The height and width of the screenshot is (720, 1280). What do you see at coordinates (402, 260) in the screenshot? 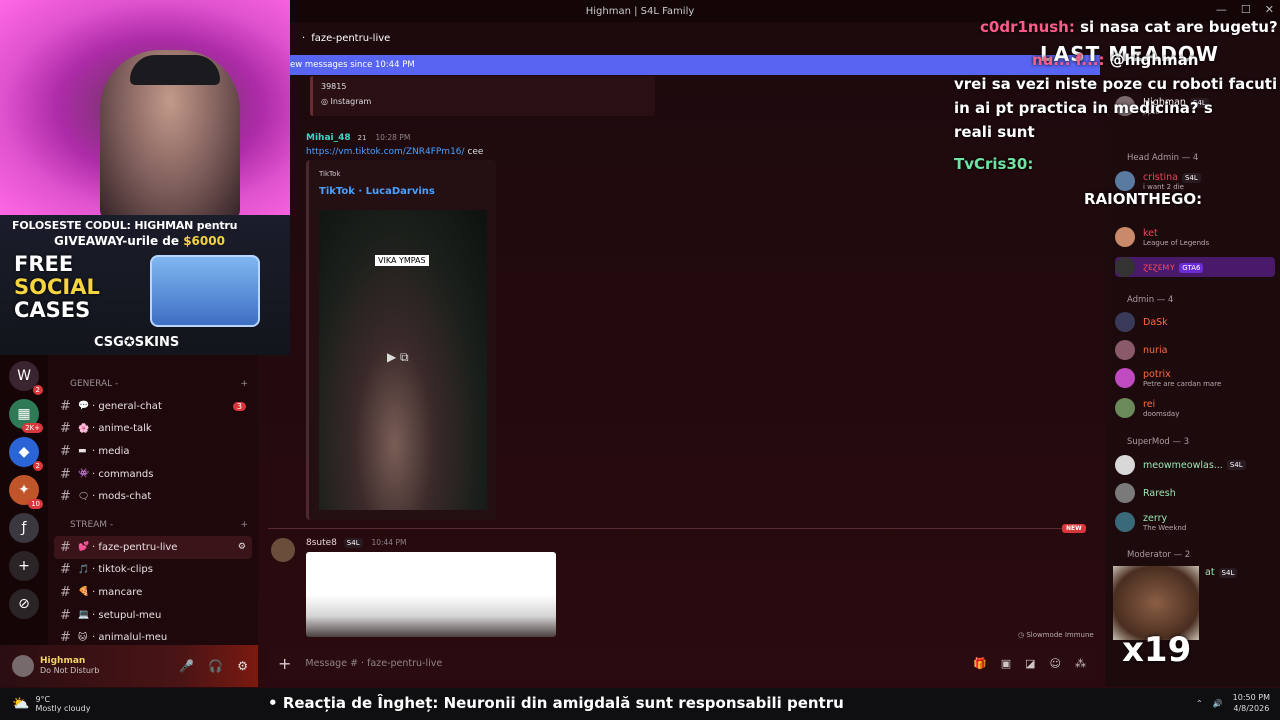
I see `video-caption: VIKA YMPAS` at bounding box center [402, 260].